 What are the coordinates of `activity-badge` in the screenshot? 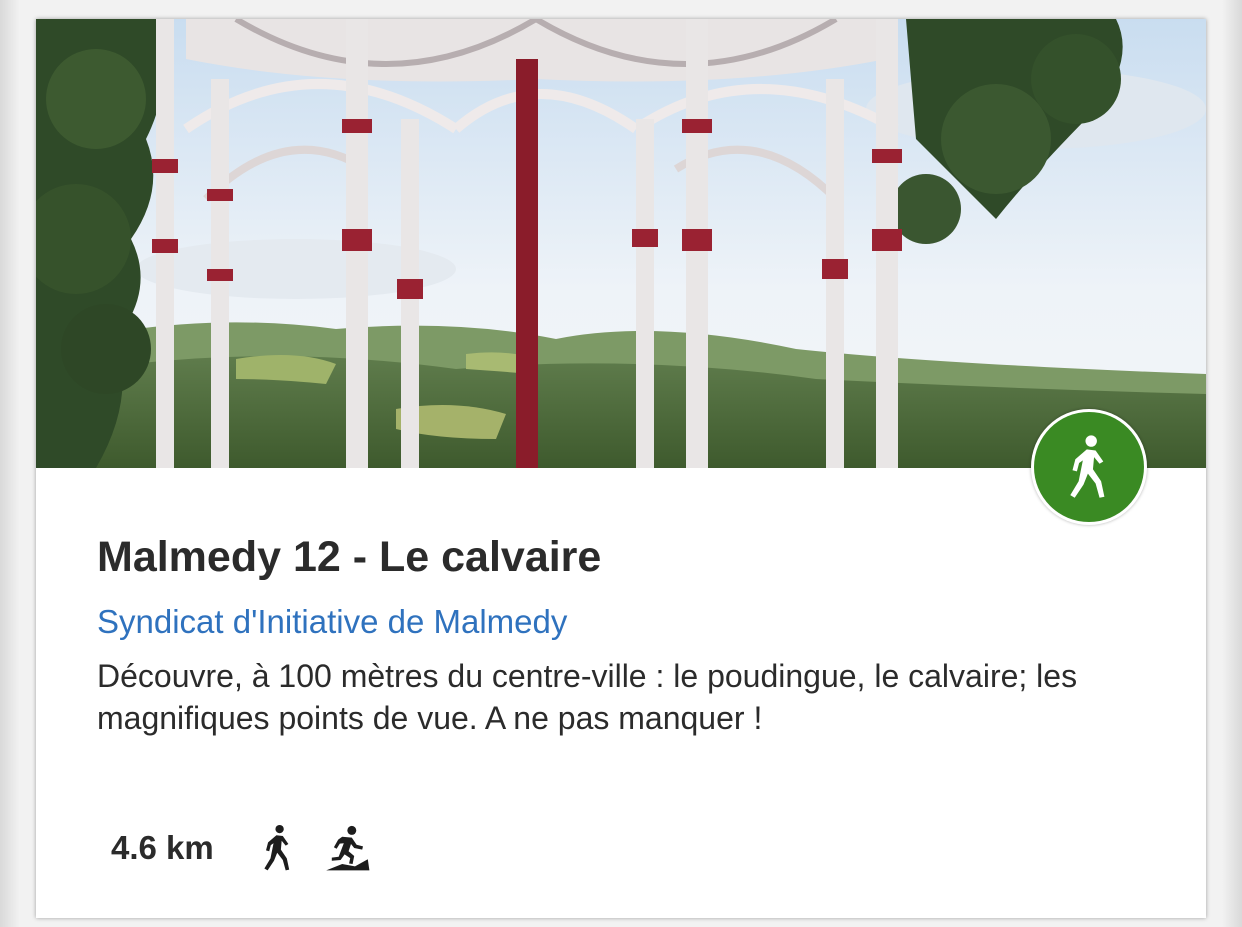 It's located at (1089, 467).